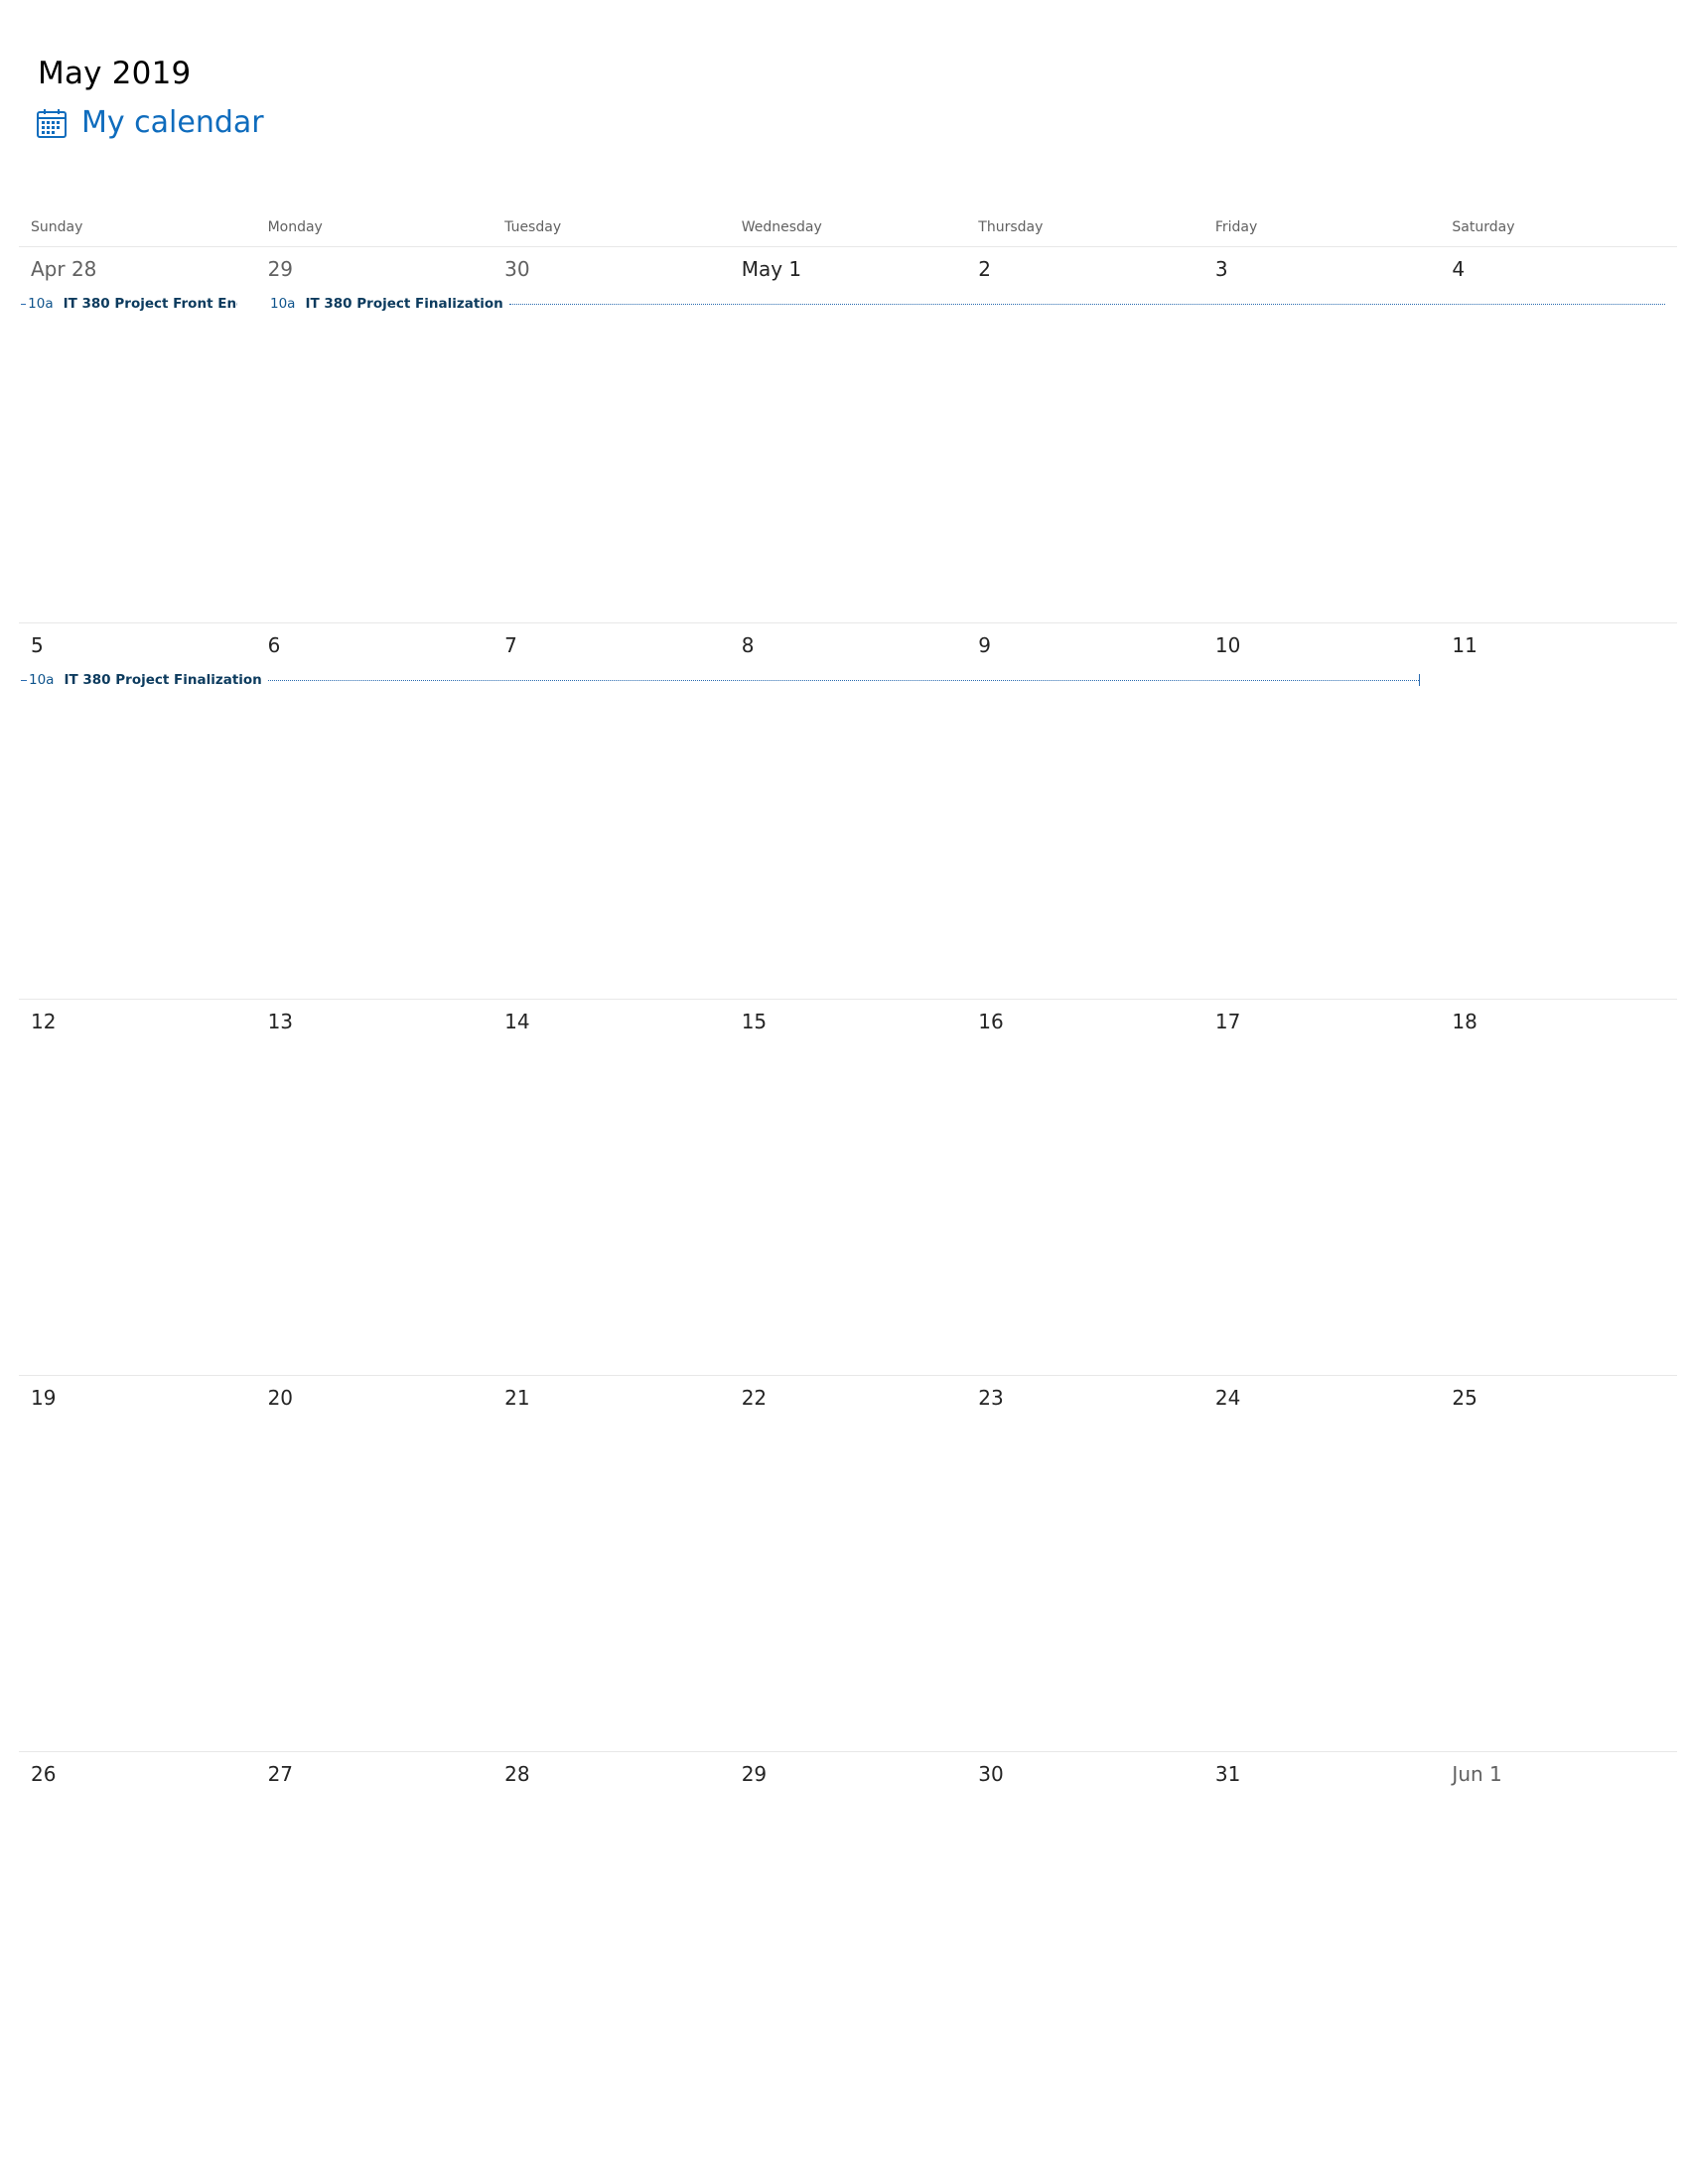 This screenshot has height=2184, width=1688. I want to click on day-number: 19, so click(44, 1398).